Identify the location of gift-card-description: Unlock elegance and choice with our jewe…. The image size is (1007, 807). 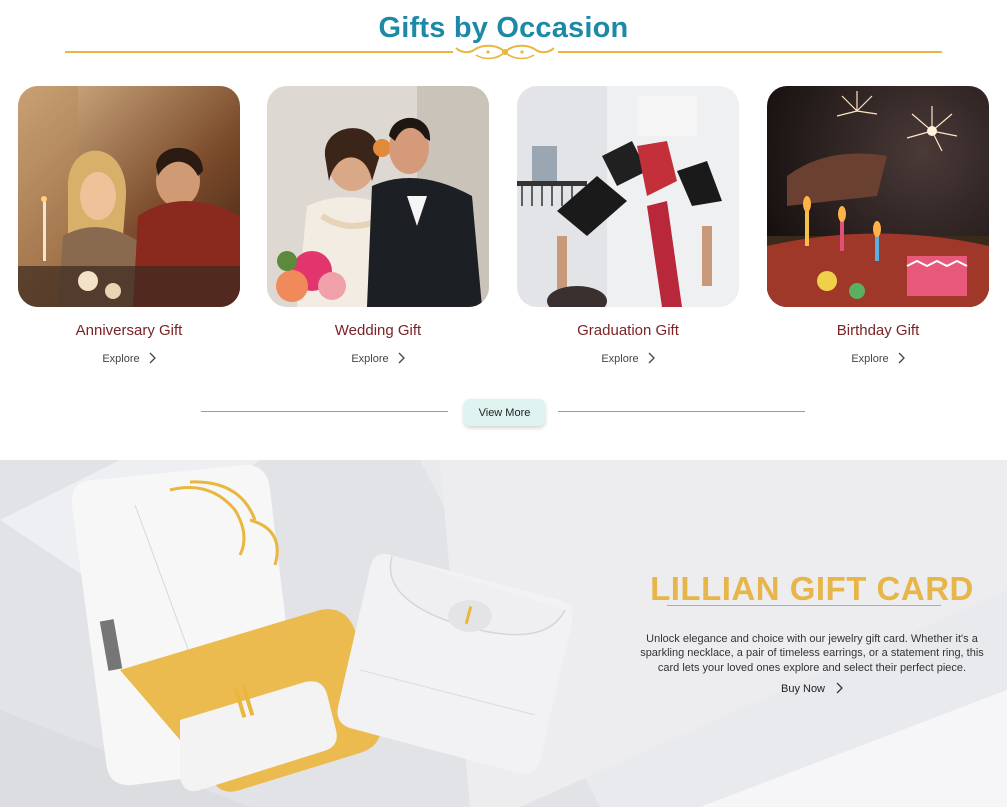
(812, 653).